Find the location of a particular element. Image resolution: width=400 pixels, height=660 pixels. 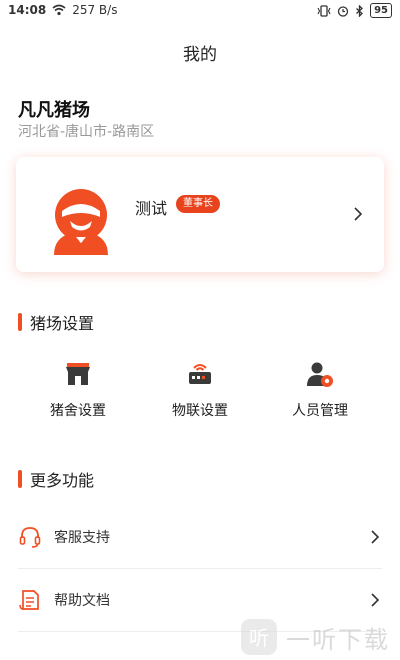

headset-icon is located at coordinates (30, 537).